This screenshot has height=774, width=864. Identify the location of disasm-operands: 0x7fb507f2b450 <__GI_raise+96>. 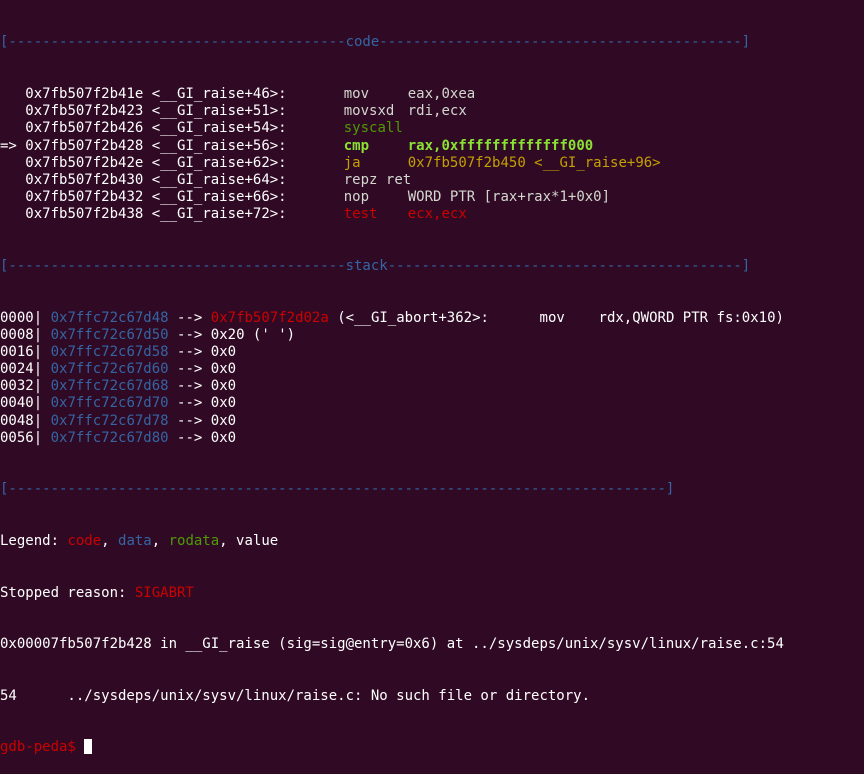
(534, 162).